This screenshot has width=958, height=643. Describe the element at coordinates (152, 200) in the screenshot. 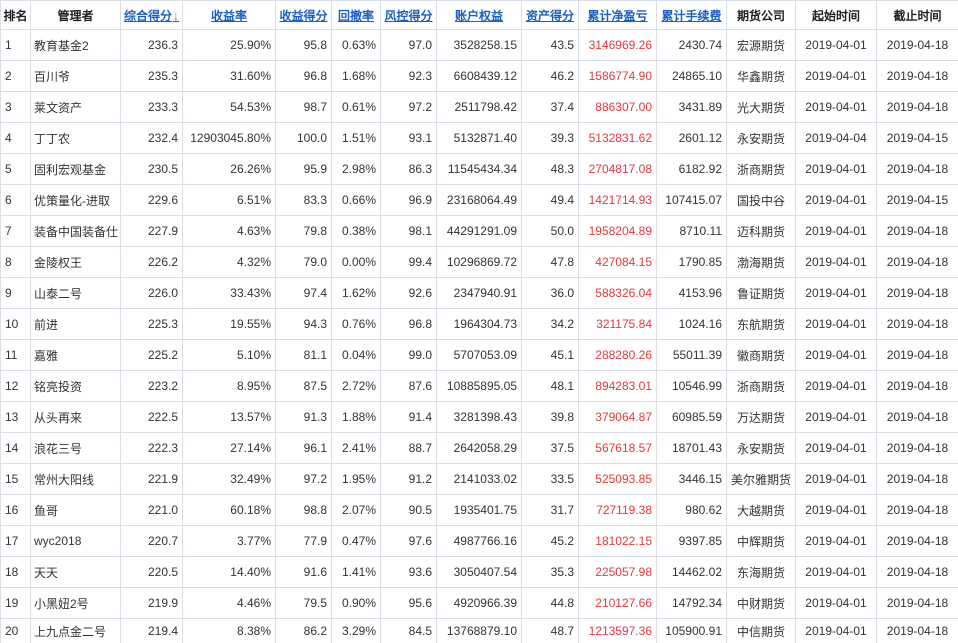

I see `cell-score: 229.6` at that location.